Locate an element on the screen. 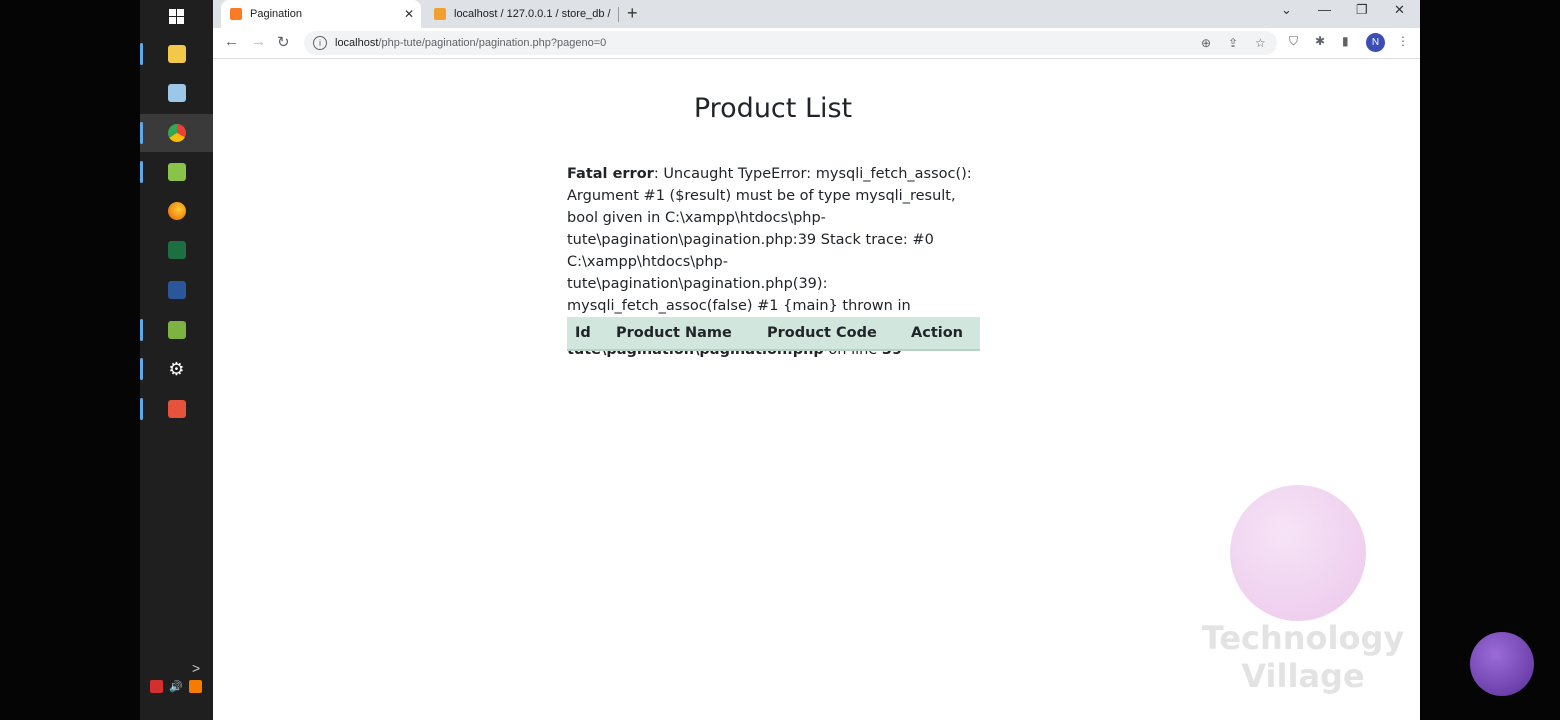 This screenshot has width=1560, height=720. firefox-icon is located at coordinates (176, 211).